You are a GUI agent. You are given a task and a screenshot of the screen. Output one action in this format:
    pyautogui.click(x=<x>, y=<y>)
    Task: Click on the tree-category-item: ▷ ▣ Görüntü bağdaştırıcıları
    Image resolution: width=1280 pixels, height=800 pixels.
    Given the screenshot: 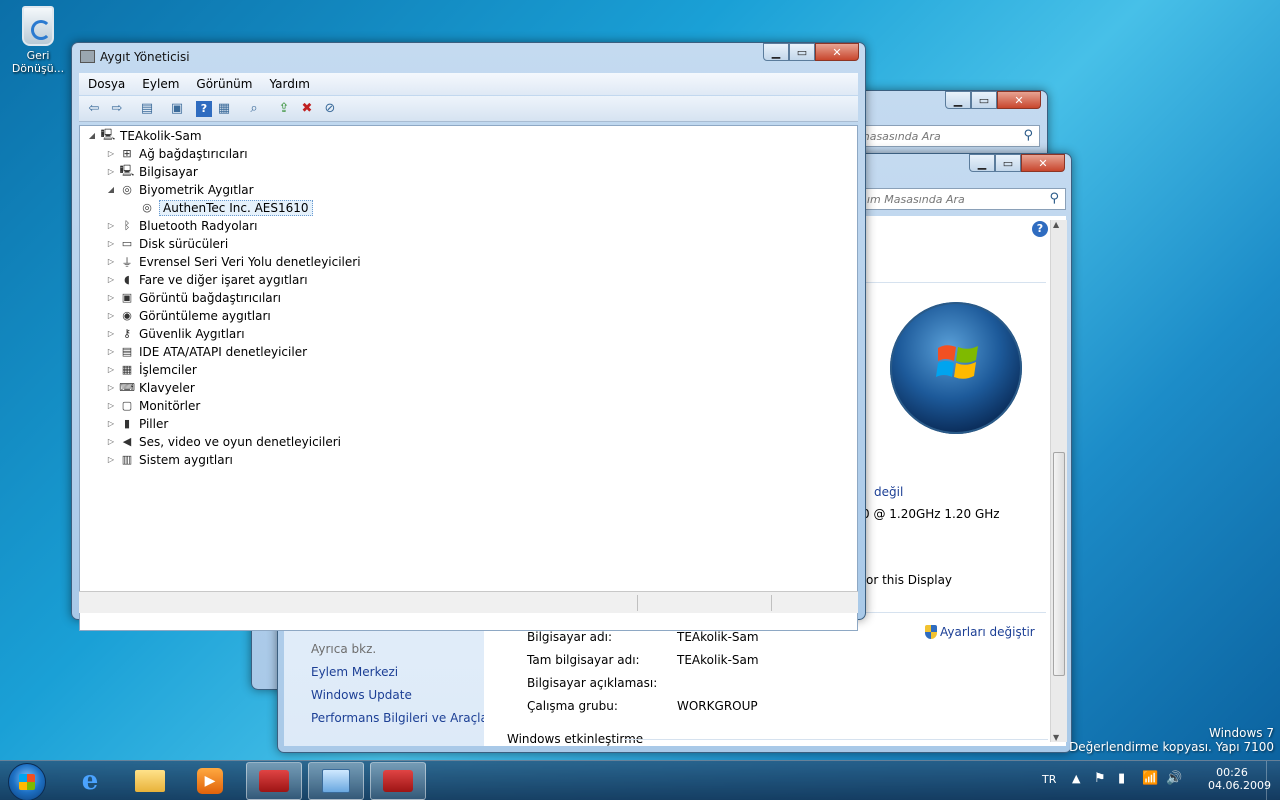 What is the action you would take?
    pyautogui.click(x=193, y=297)
    